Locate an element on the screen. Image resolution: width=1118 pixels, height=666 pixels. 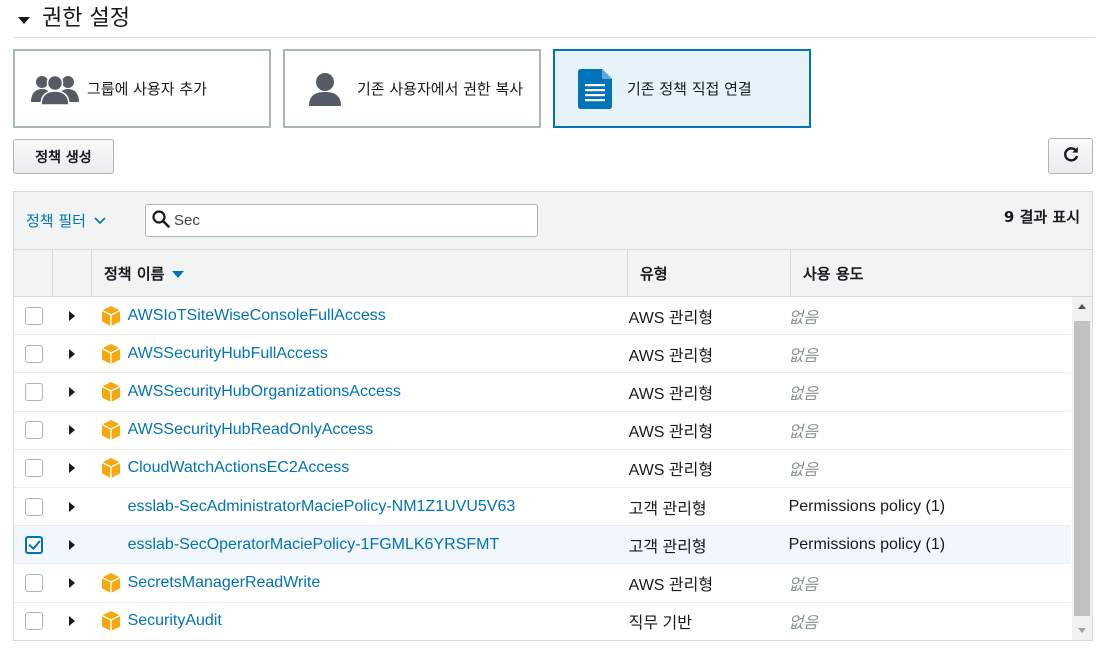
policy-name-cell: AWSIoTSiteWiseConsoleFullAccess is located at coordinates (354, 315).